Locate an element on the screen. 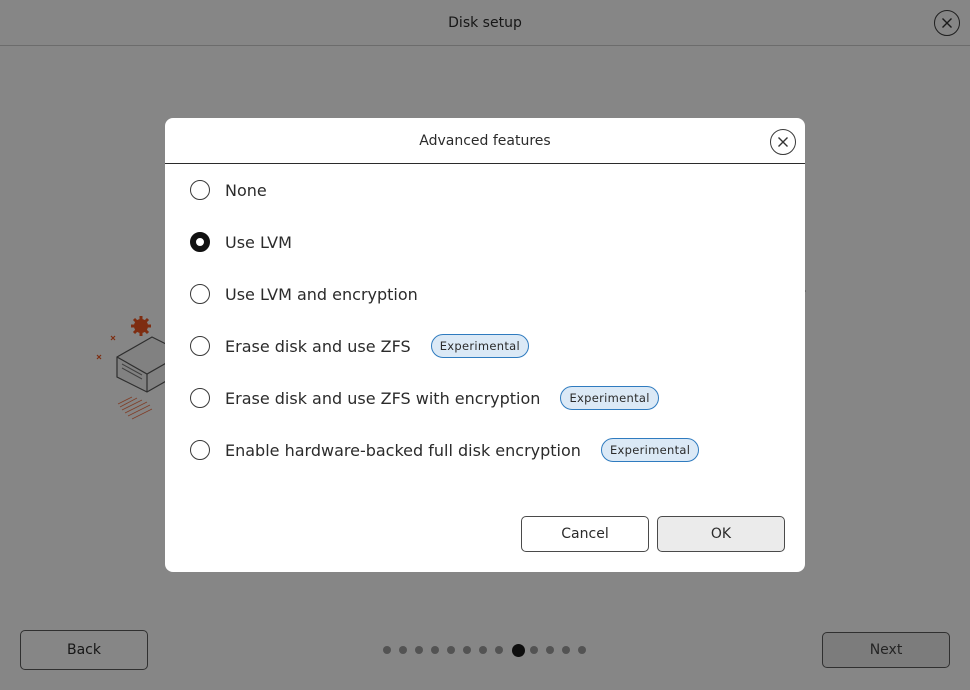  radio-button-checked is located at coordinates (200, 242).